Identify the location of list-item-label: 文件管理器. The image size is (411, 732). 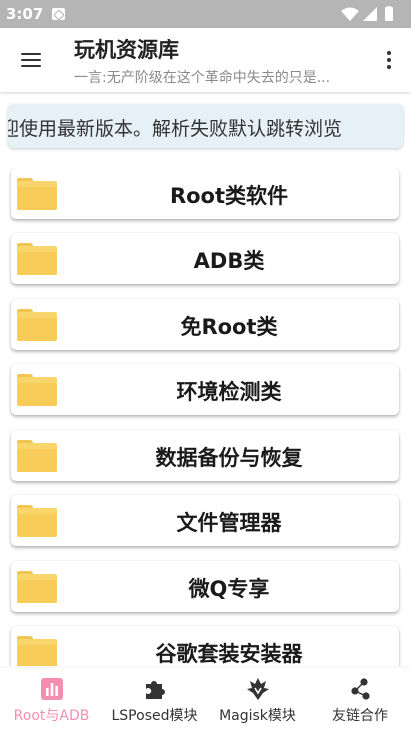
(229, 523).